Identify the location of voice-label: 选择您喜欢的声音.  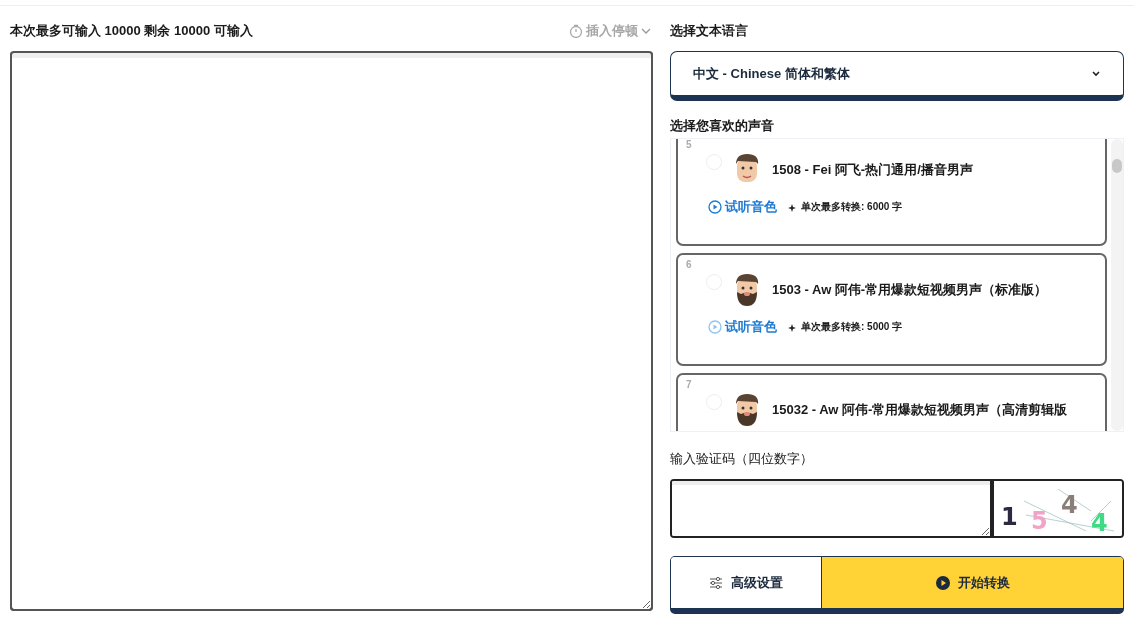
(722, 126).